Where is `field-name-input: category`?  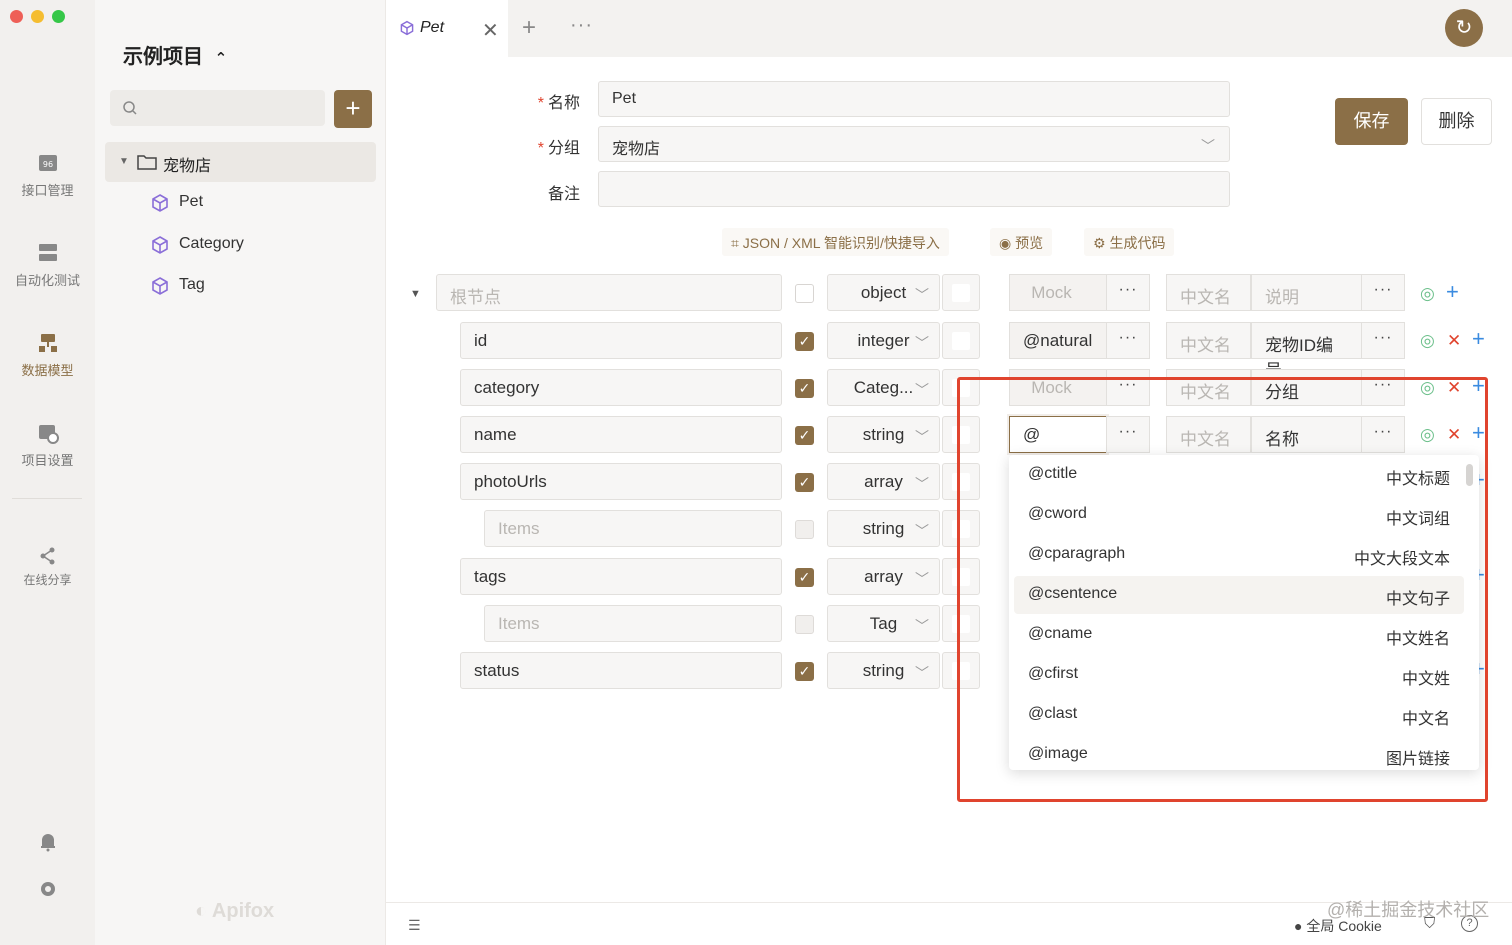 field-name-input: category is located at coordinates (621, 387).